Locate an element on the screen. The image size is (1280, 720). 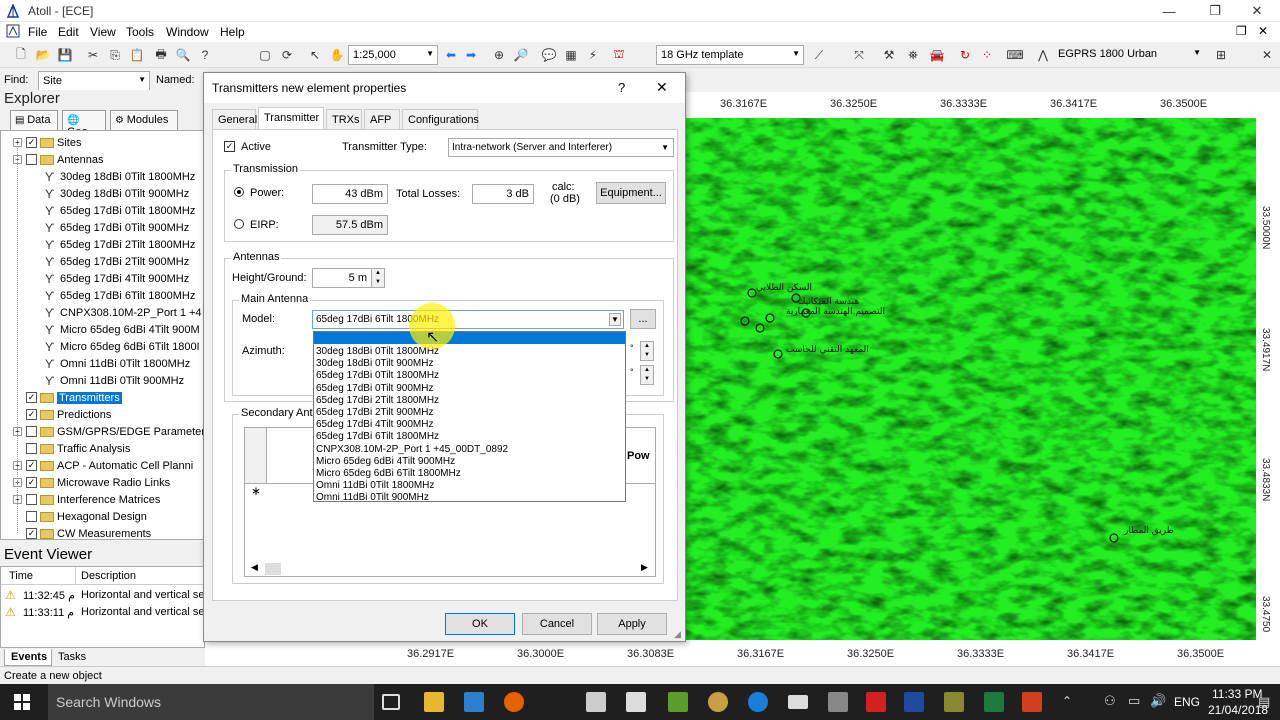
comment-icon: 💬 is located at coordinates (549, 55).